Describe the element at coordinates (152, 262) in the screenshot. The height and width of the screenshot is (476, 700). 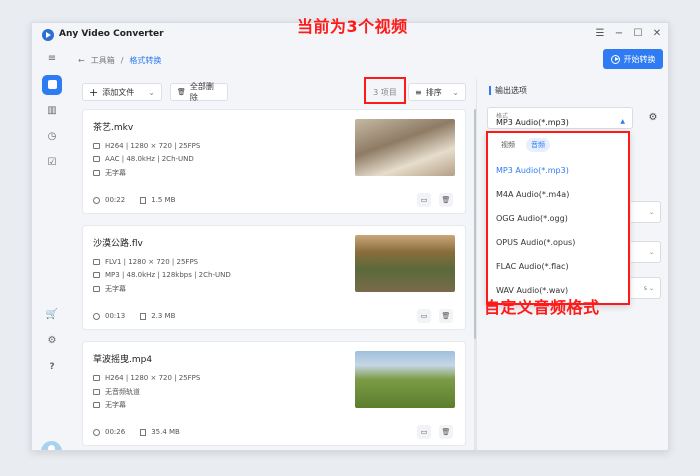
I see `video-info-text: FLV1 | 1280 × 720 | 25FPS` at that location.